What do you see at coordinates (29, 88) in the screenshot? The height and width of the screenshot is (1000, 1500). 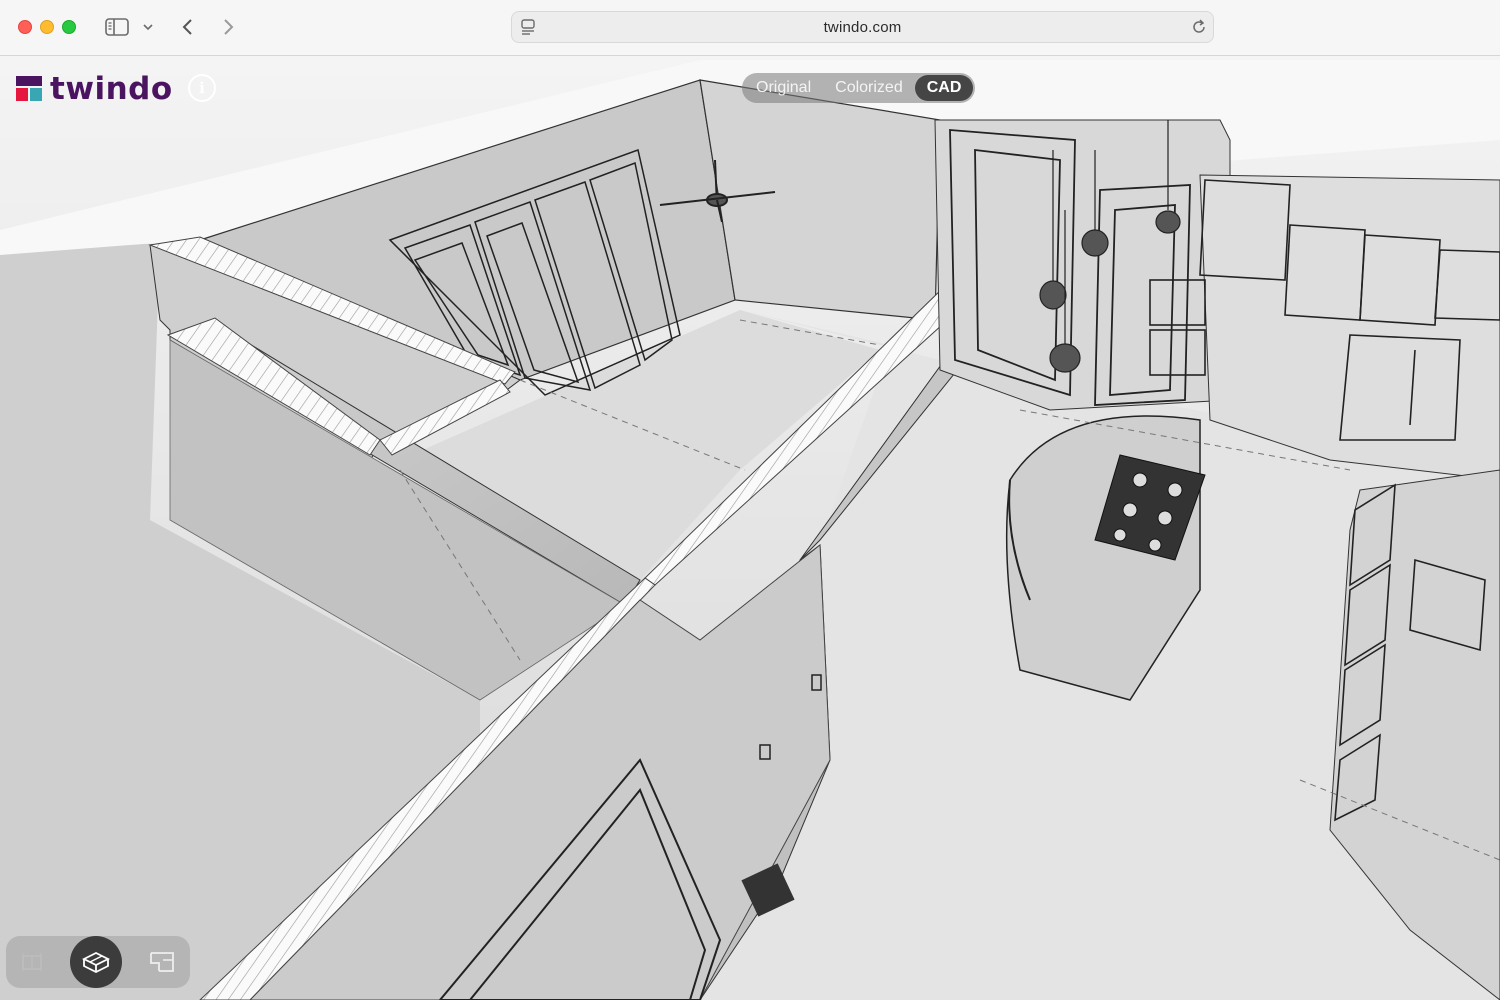 I see `twindo-logo-mark-icon` at bounding box center [29, 88].